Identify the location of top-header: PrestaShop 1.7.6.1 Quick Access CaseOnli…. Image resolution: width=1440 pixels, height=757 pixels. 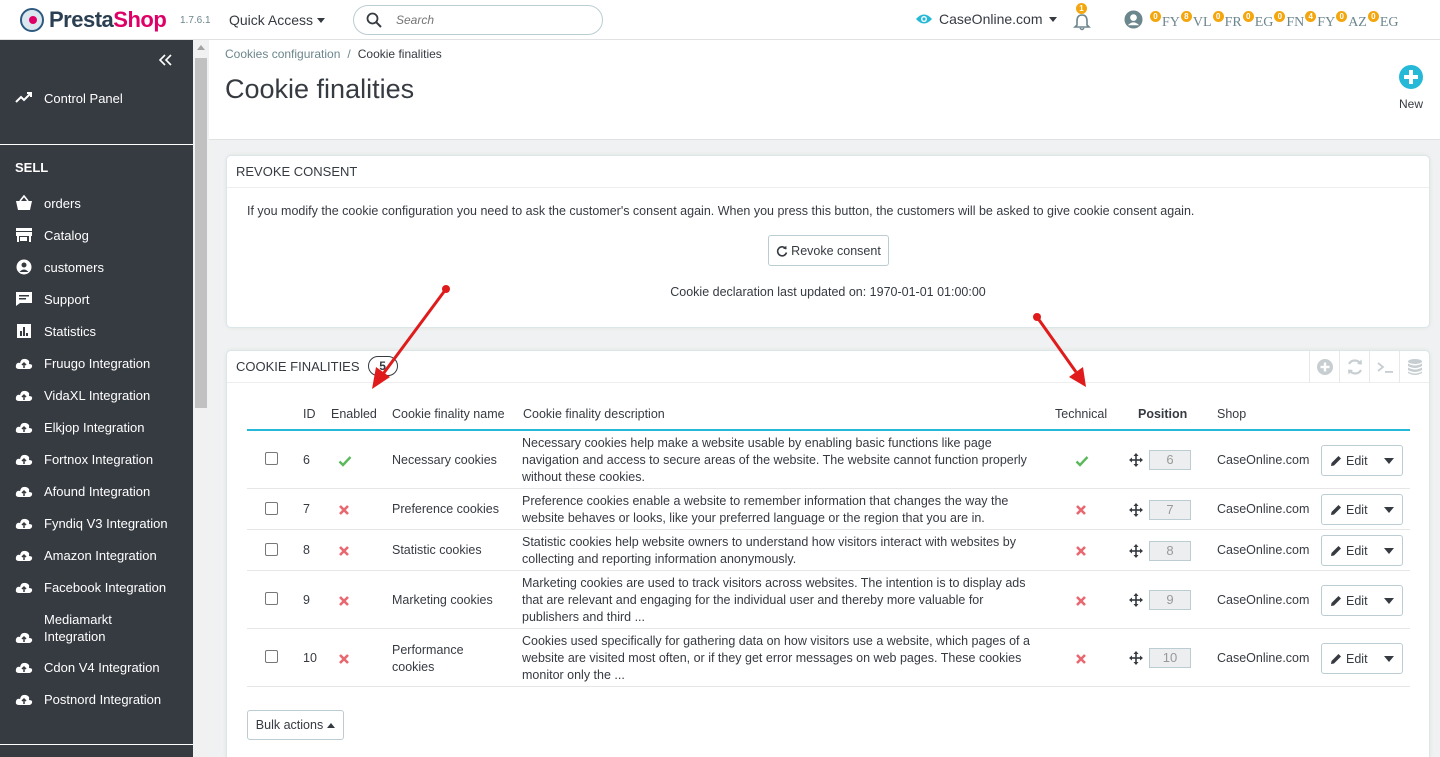
(720, 20).